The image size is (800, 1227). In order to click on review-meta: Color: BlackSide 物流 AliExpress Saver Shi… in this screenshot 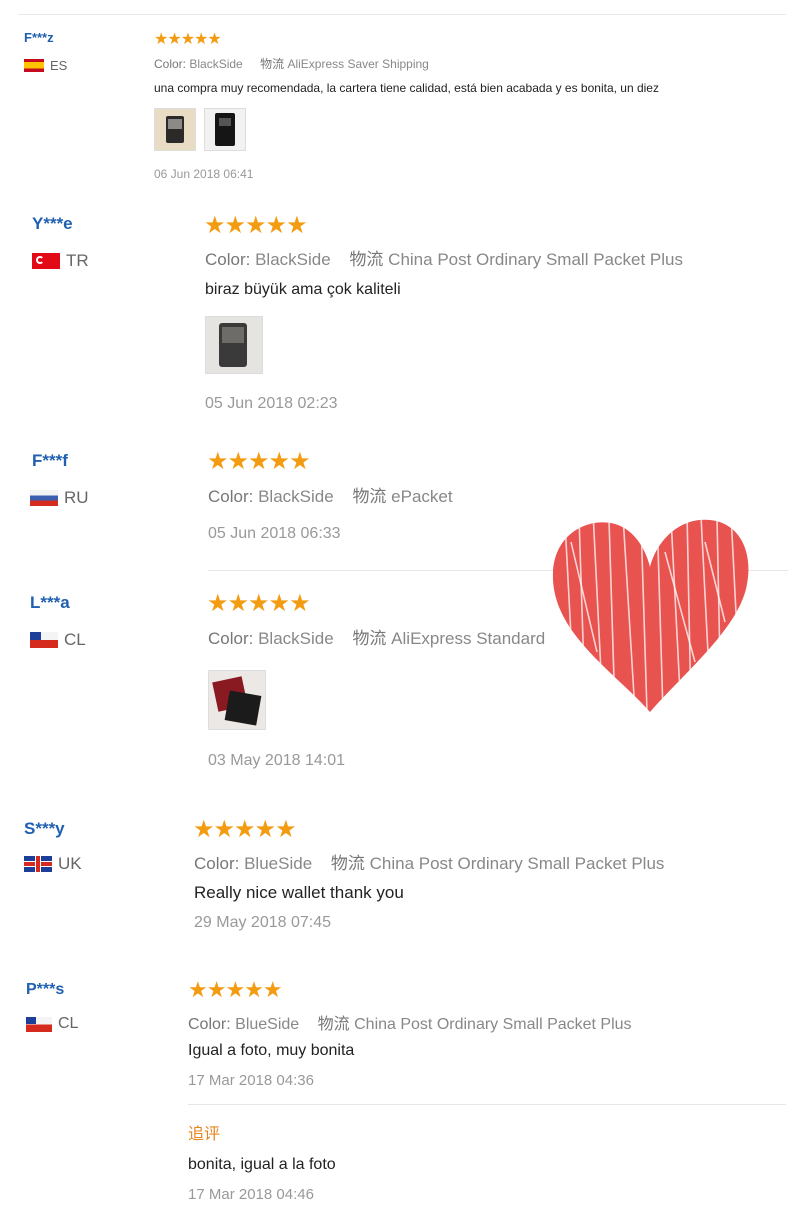, I will do `click(291, 63)`.